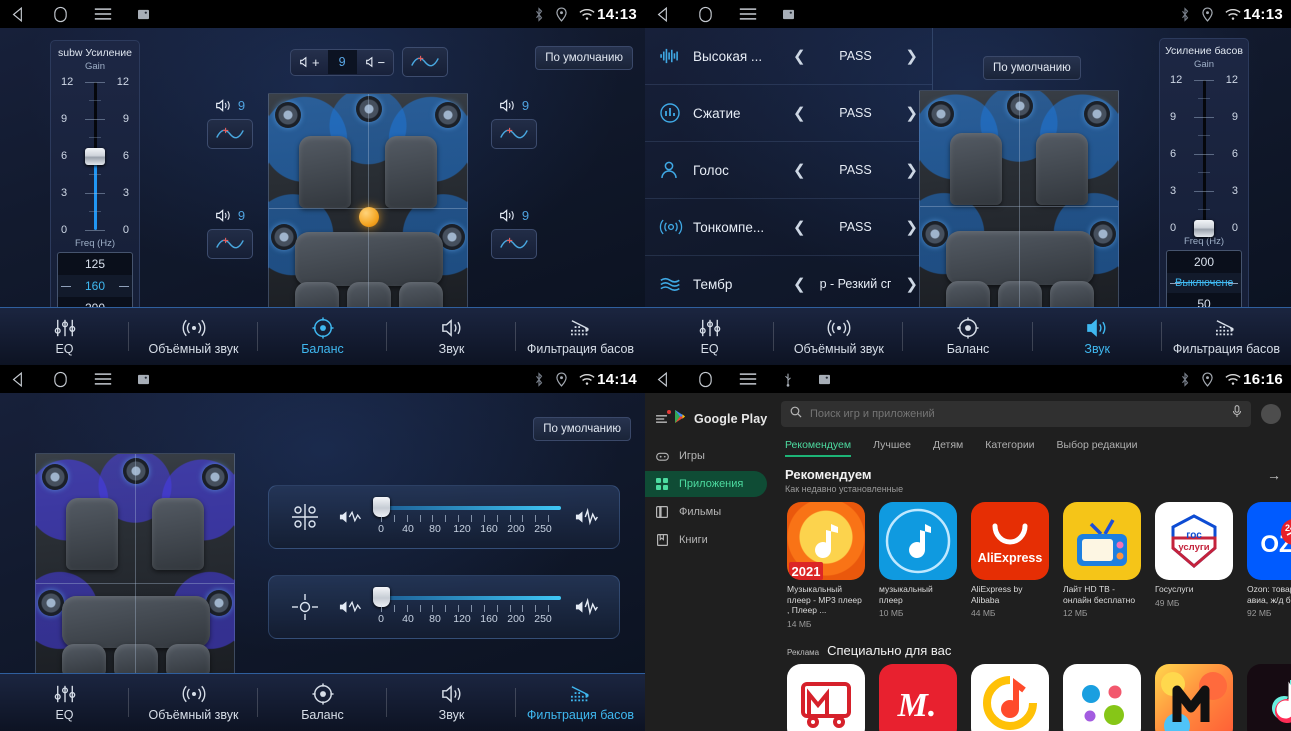 The image size is (1291, 731). I want to click on usb-icon, so click(788, 379).